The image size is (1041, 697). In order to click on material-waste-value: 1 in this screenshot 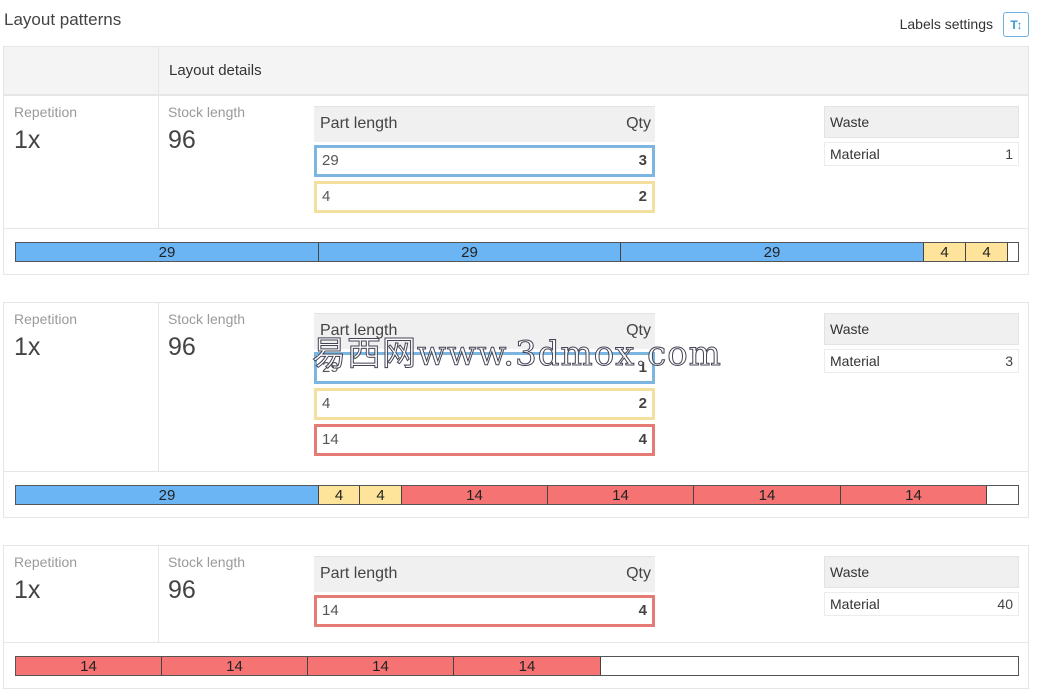, I will do `click(1009, 154)`.